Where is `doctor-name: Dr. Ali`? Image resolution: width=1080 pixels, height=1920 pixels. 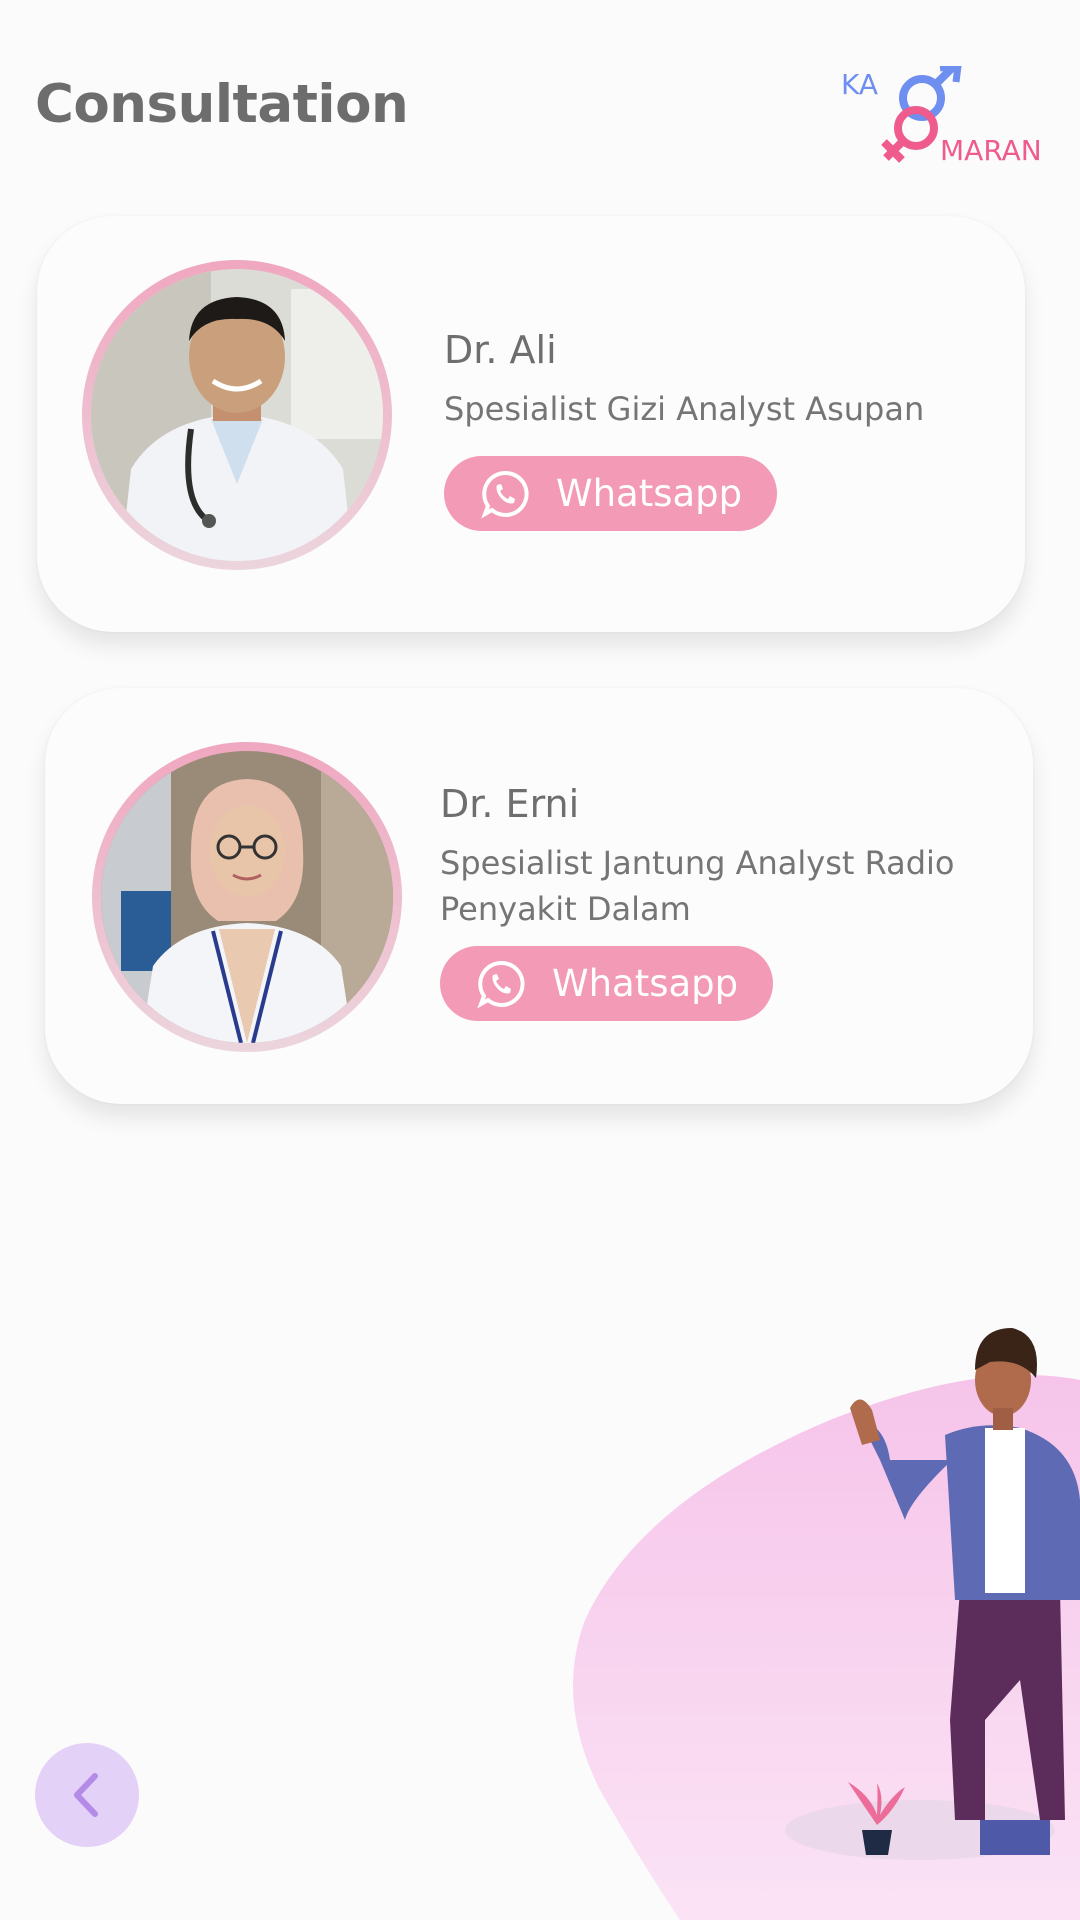
doctor-name: Dr. Ali is located at coordinates (500, 350).